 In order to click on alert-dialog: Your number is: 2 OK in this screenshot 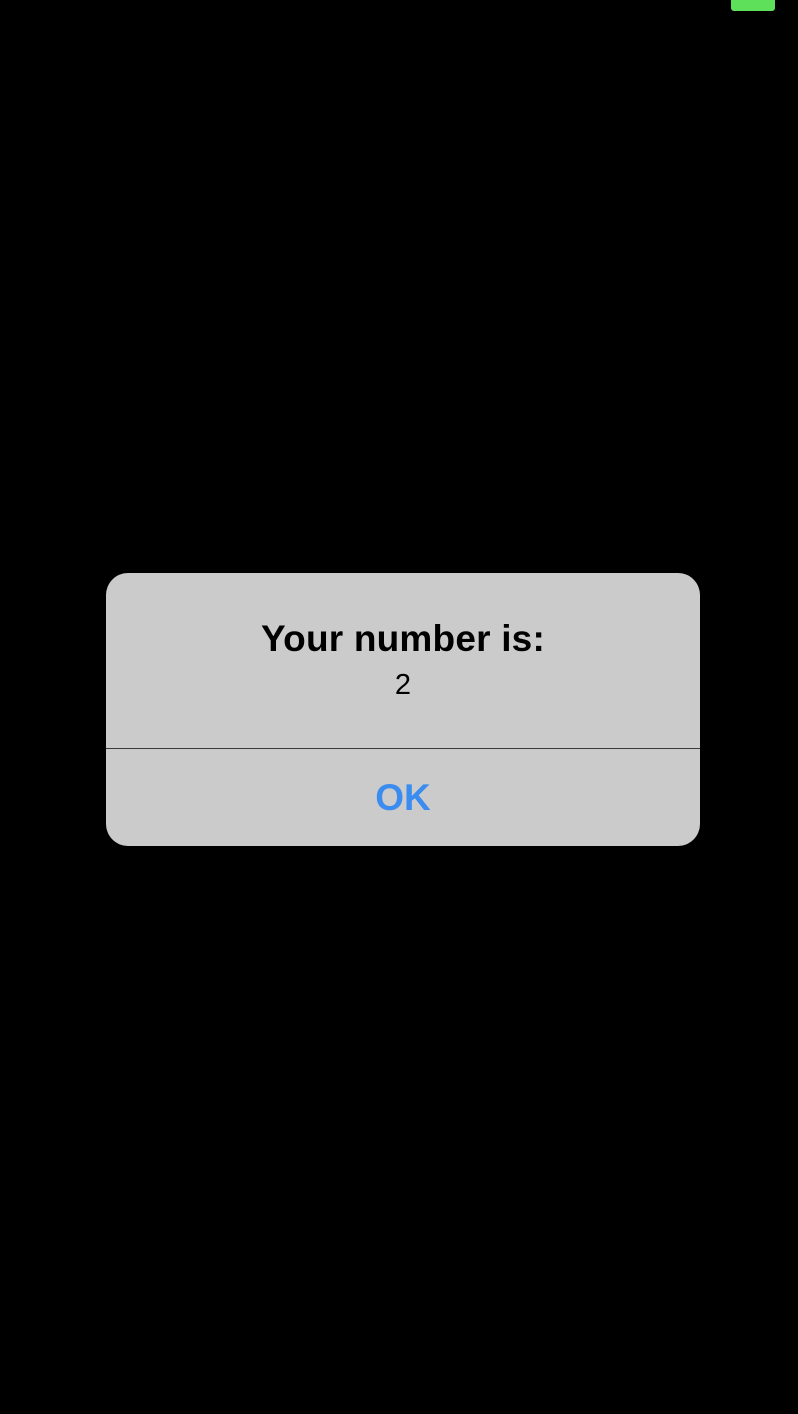, I will do `click(403, 709)`.